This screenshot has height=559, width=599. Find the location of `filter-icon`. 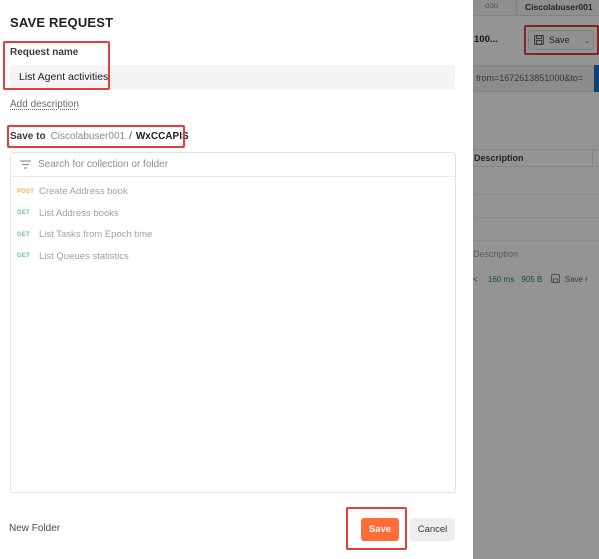

filter-icon is located at coordinates (25, 164).